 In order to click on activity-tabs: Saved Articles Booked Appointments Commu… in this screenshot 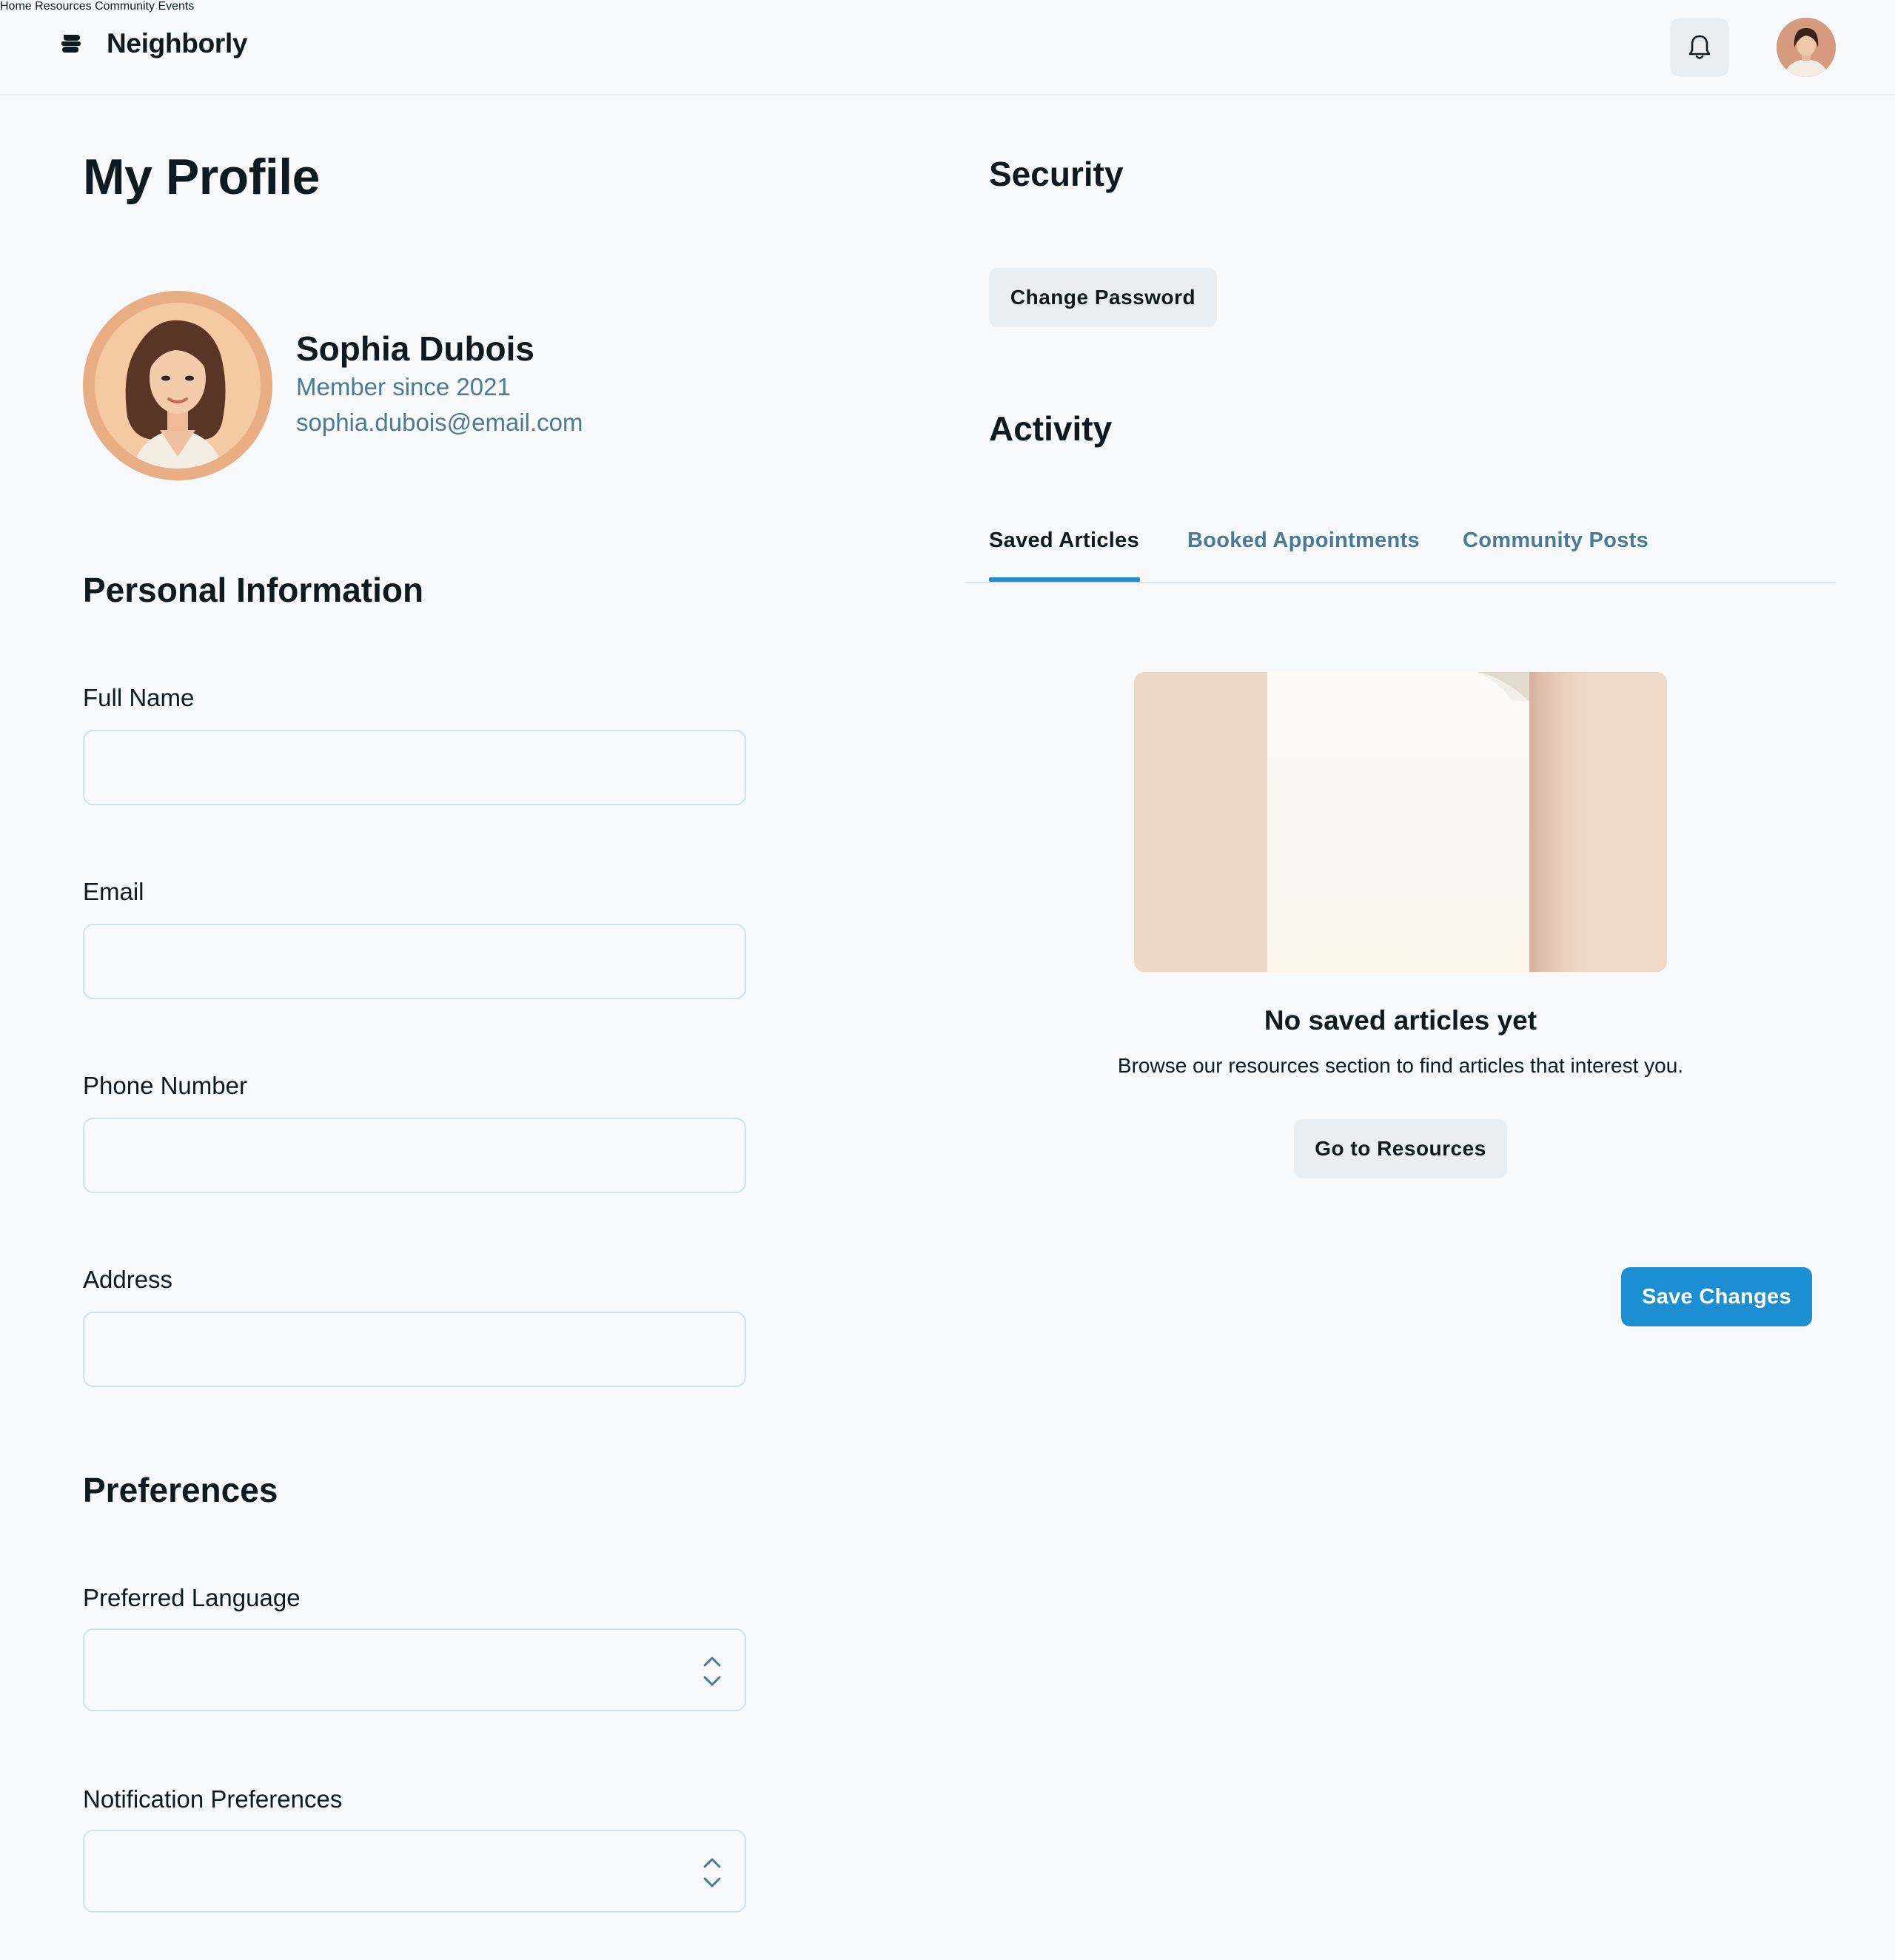, I will do `click(1400, 547)`.